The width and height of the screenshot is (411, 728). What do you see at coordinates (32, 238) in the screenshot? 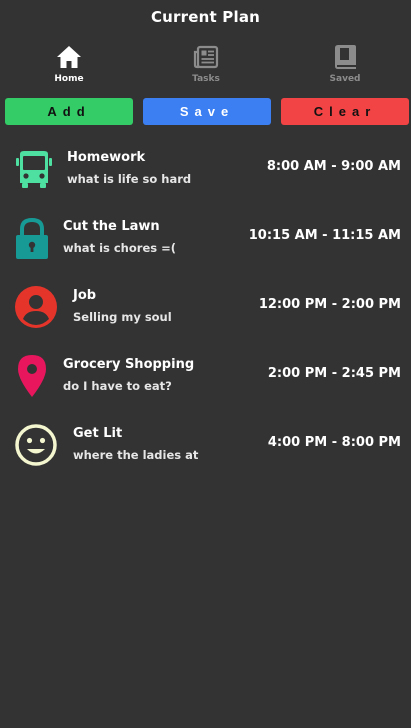
I see `lock-icon` at bounding box center [32, 238].